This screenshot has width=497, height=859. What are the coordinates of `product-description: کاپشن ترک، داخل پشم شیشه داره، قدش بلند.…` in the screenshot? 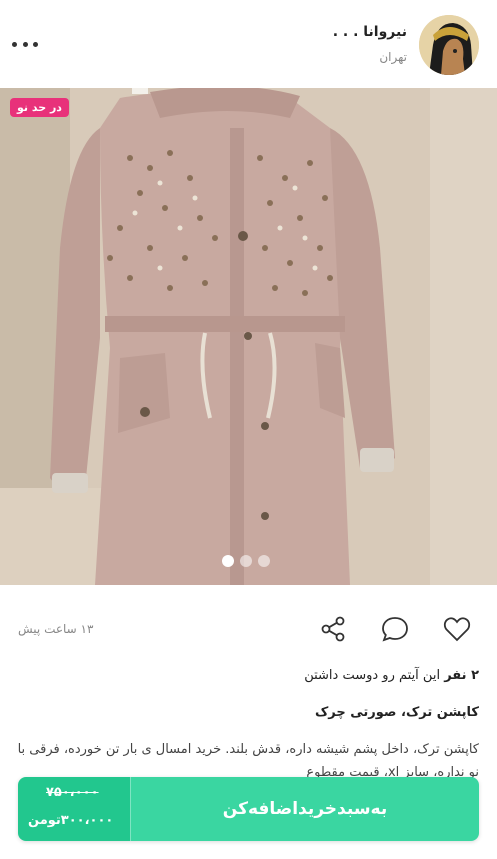 It's located at (248, 761).